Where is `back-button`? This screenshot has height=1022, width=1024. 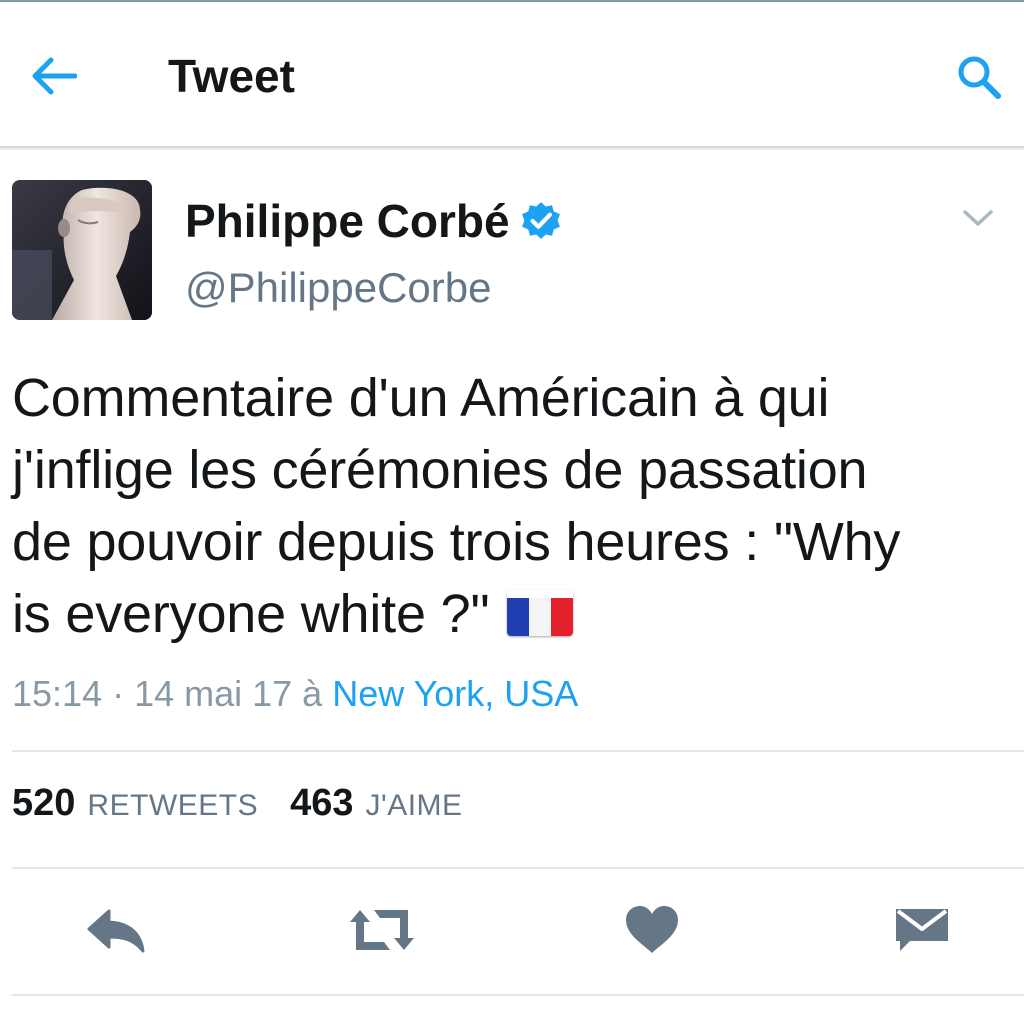
back-button is located at coordinates (54, 76).